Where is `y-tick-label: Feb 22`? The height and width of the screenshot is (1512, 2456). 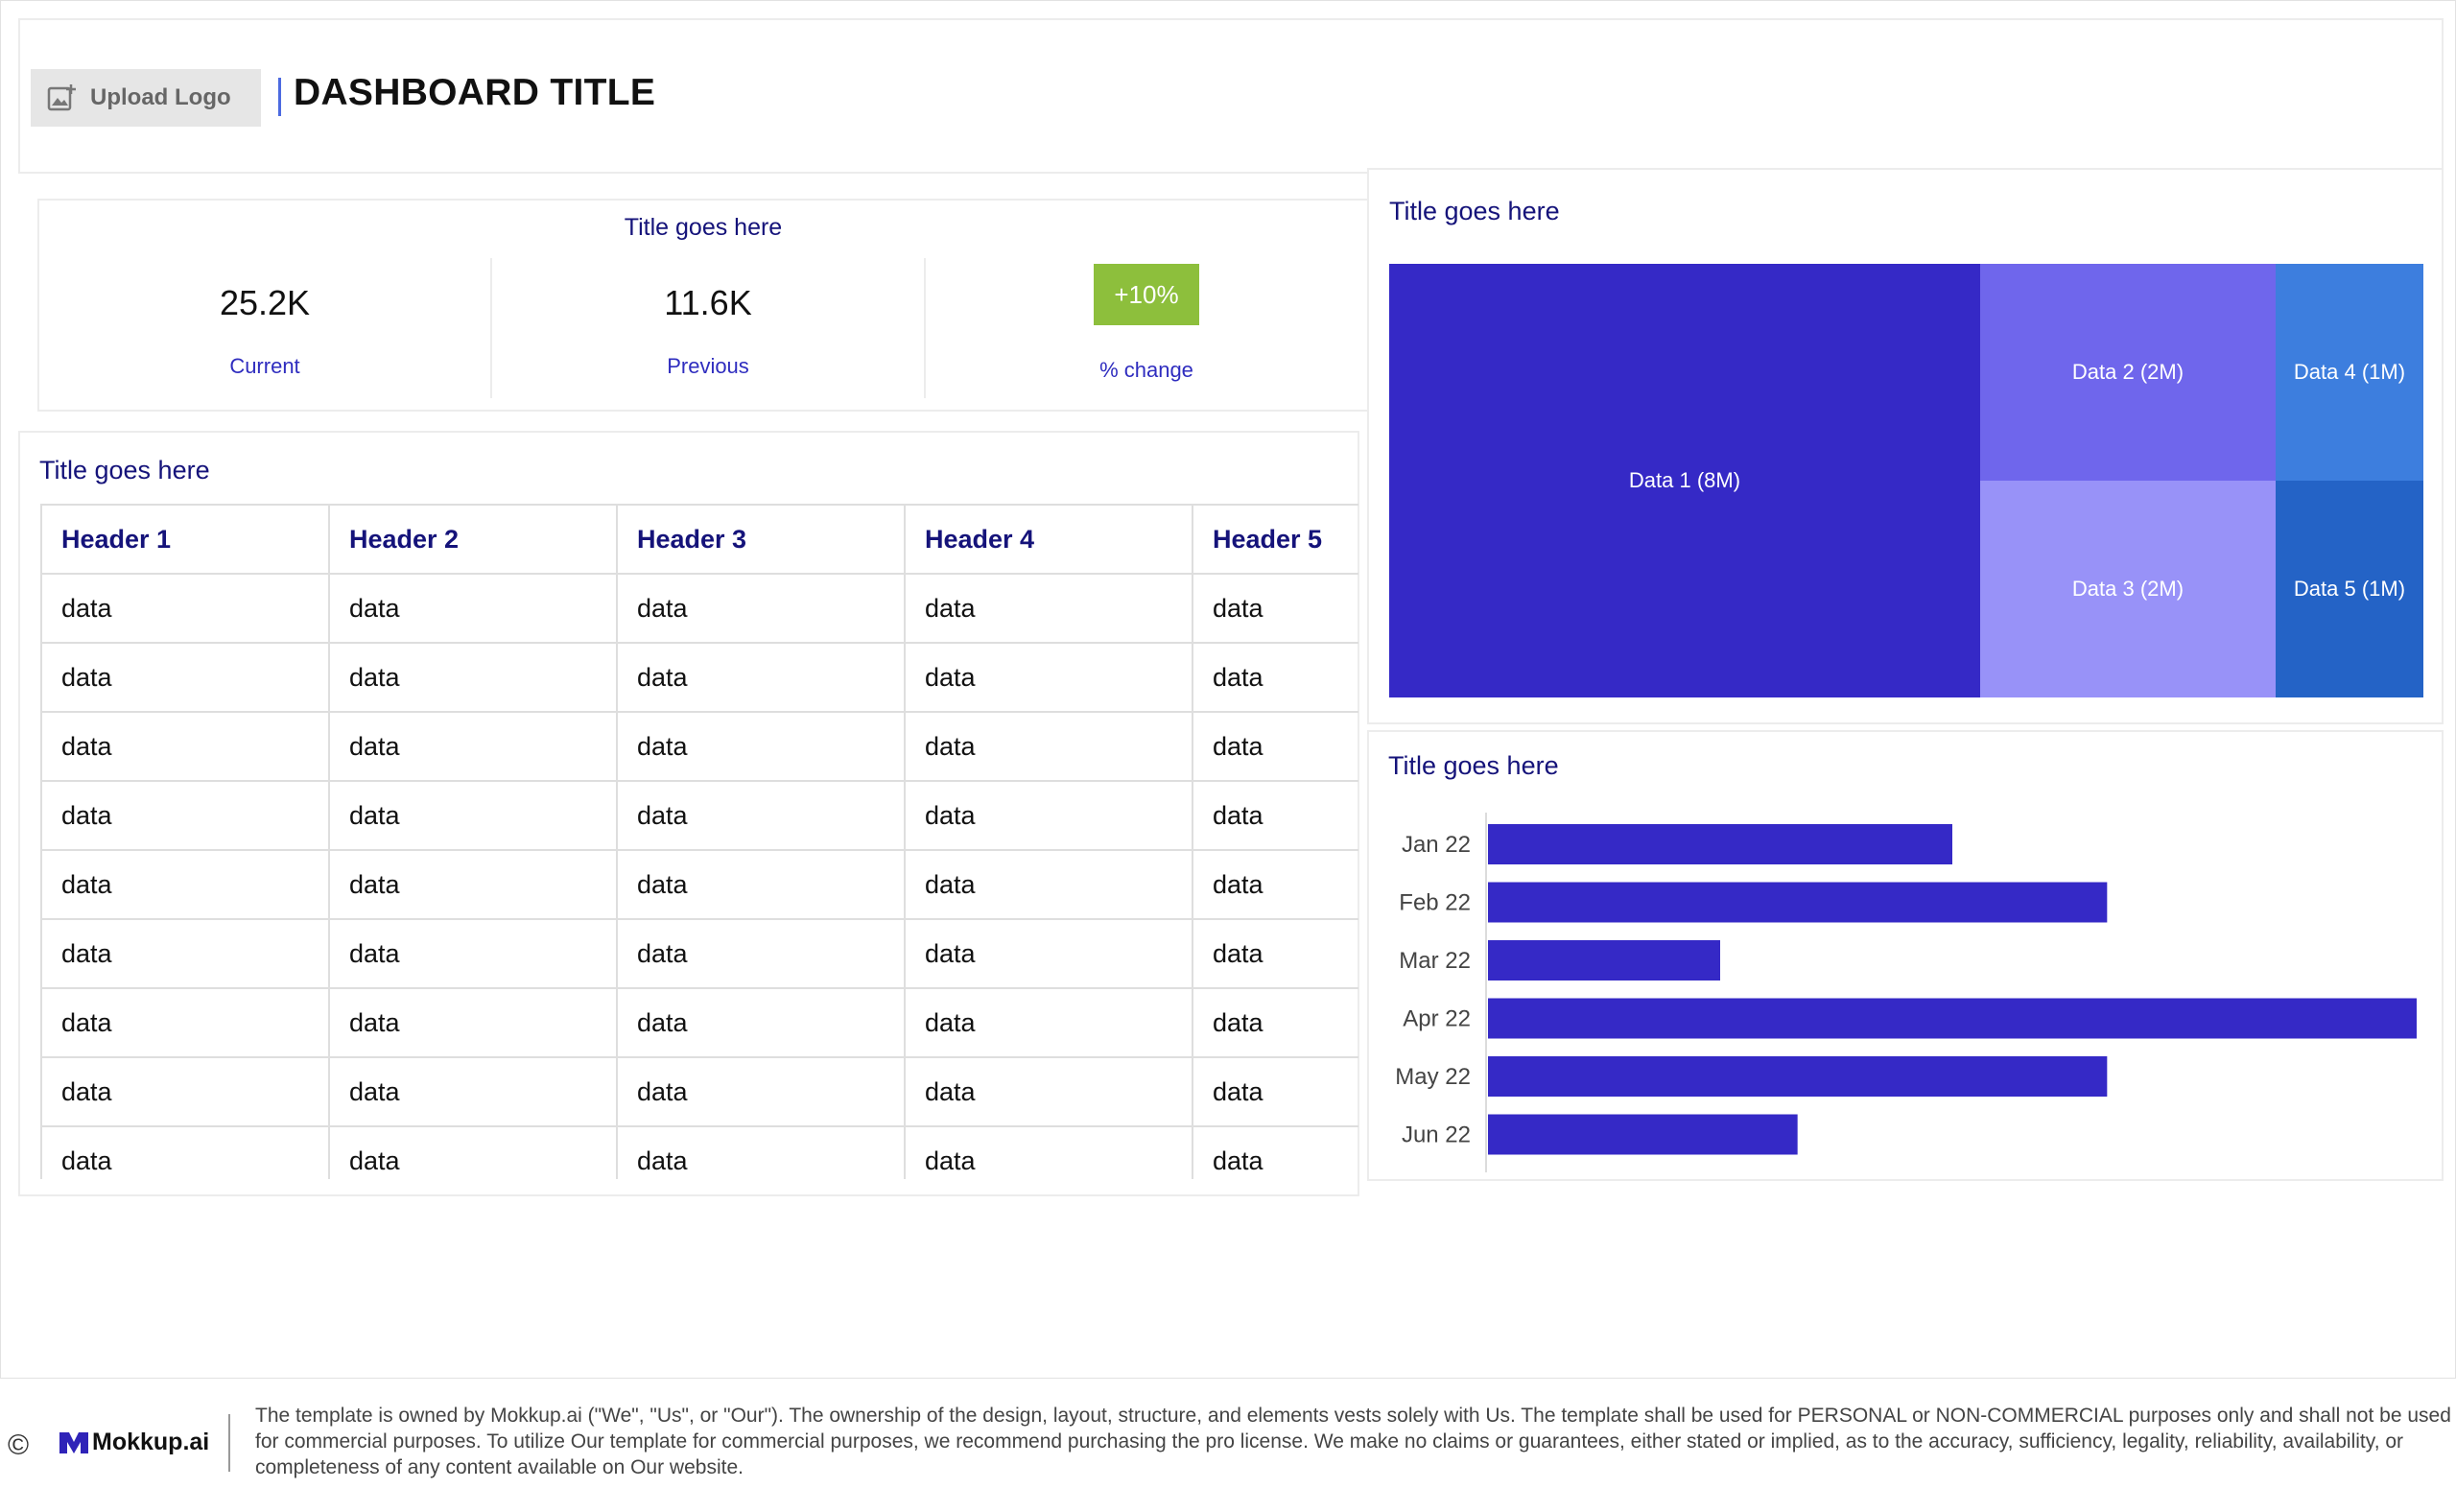 y-tick-label: Feb 22 is located at coordinates (1435, 903).